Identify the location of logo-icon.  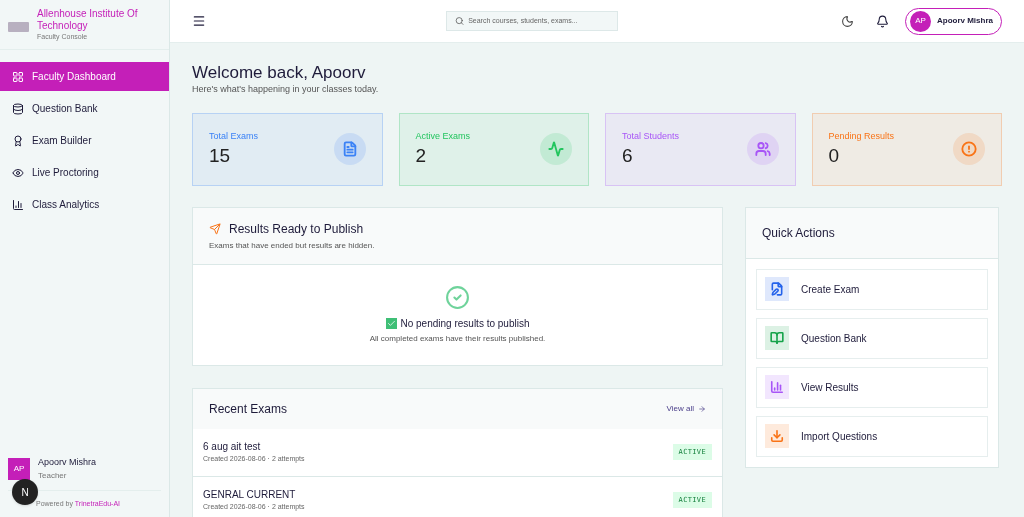
(18, 27).